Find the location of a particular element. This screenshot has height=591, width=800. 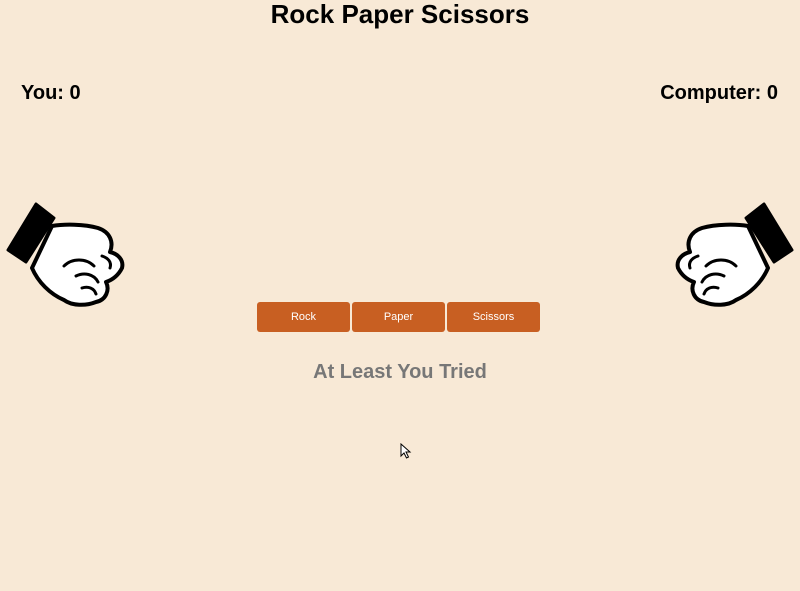

game-title: Rock Paper Scissors is located at coordinates (400, 14).